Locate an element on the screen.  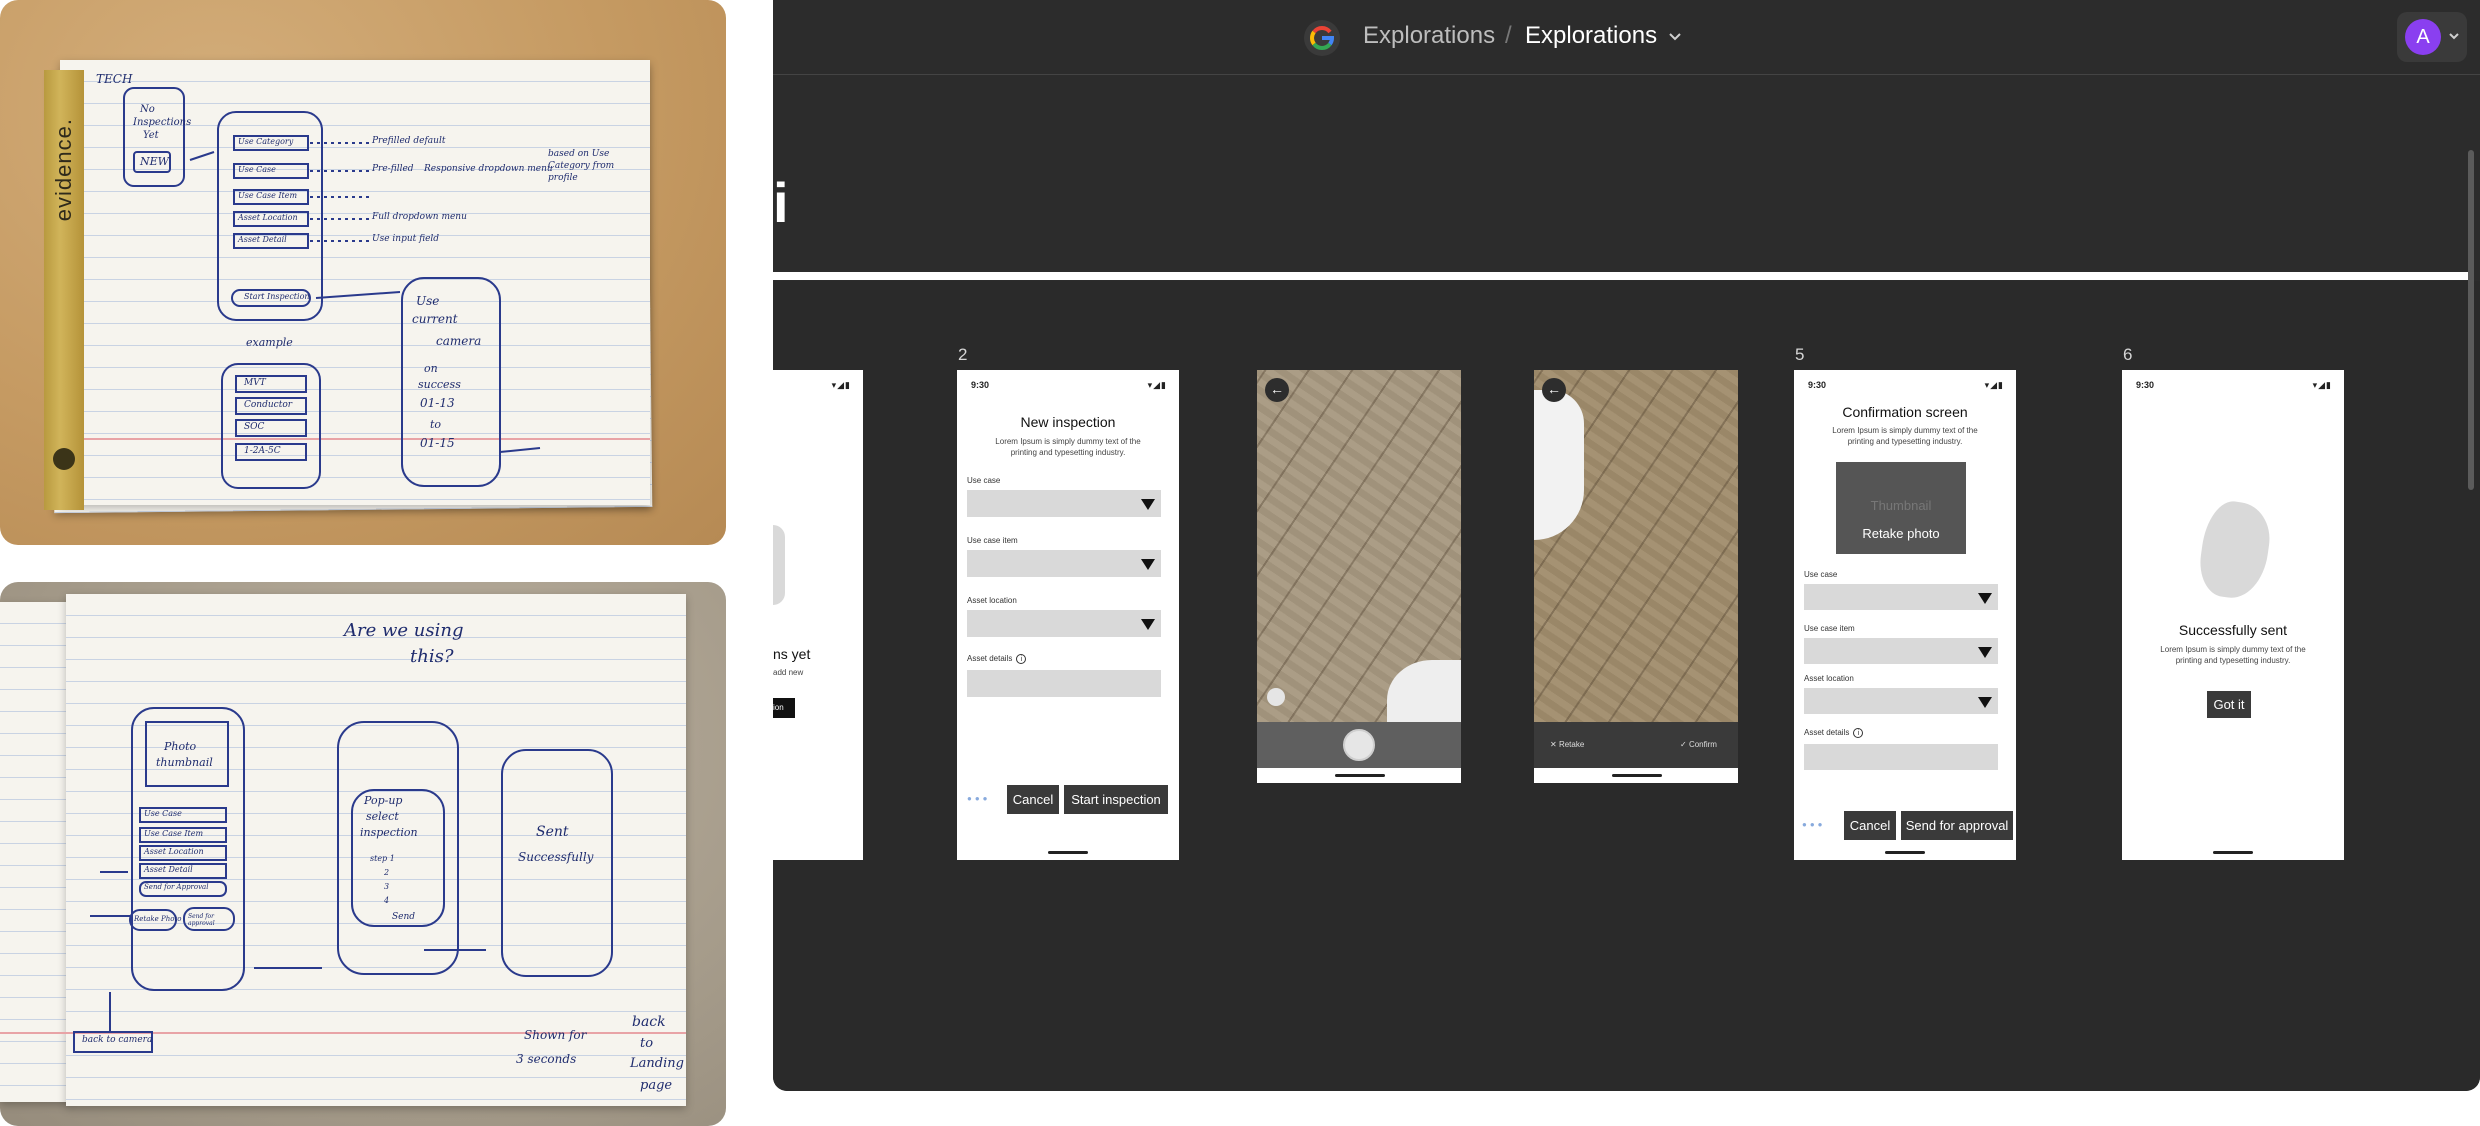
note-responsive-dropdown: Responsive dropdown menu is located at coordinates (488, 169).